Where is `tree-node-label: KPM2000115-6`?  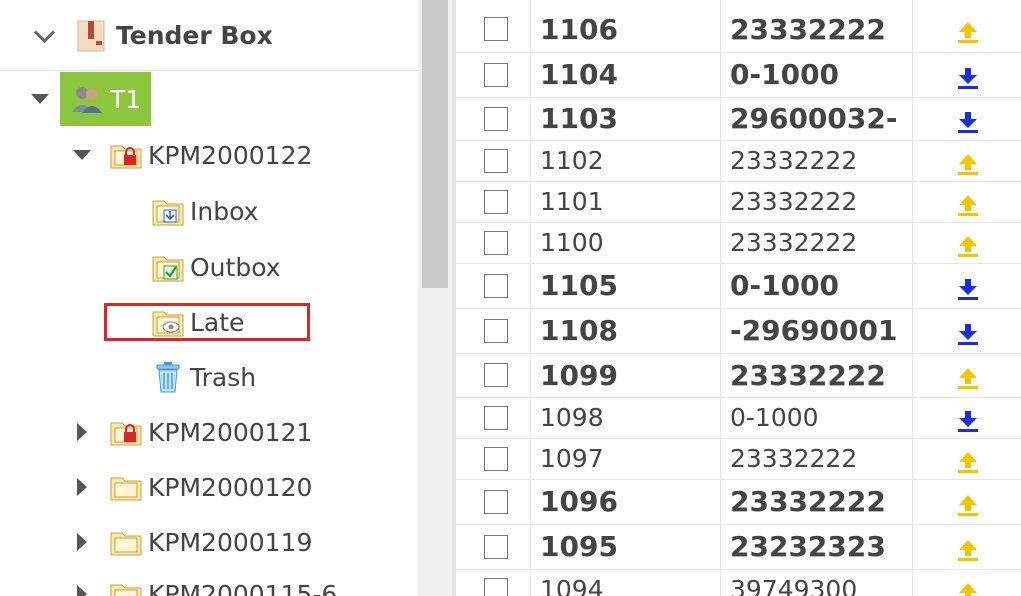 tree-node-label: KPM2000115-6 is located at coordinates (243, 587).